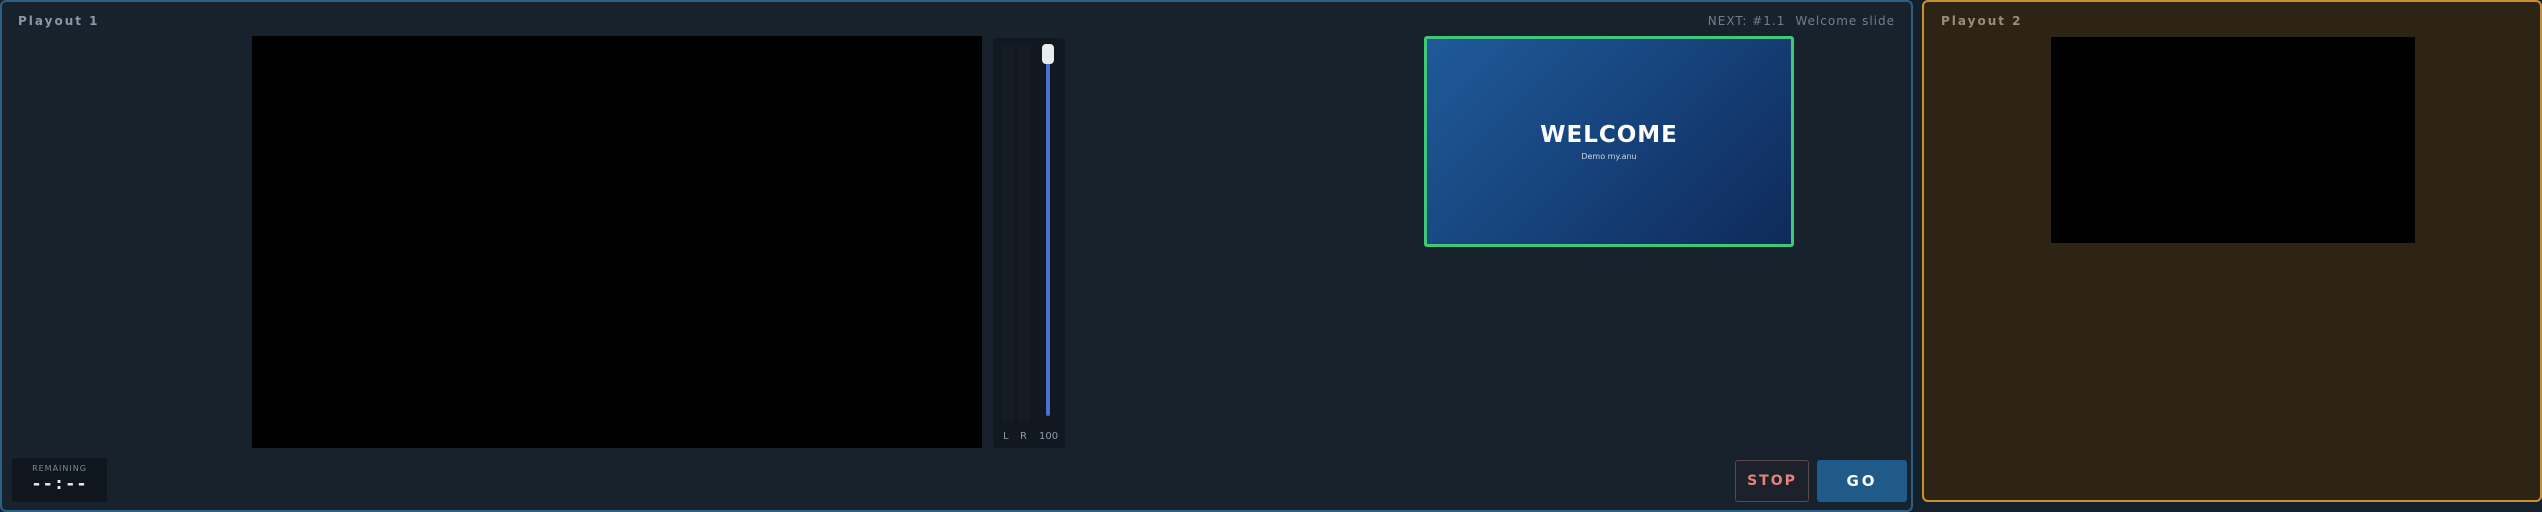  Describe the element at coordinates (59, 484) in the screenshot. I see `remaining-time-value: --:--` at that location.